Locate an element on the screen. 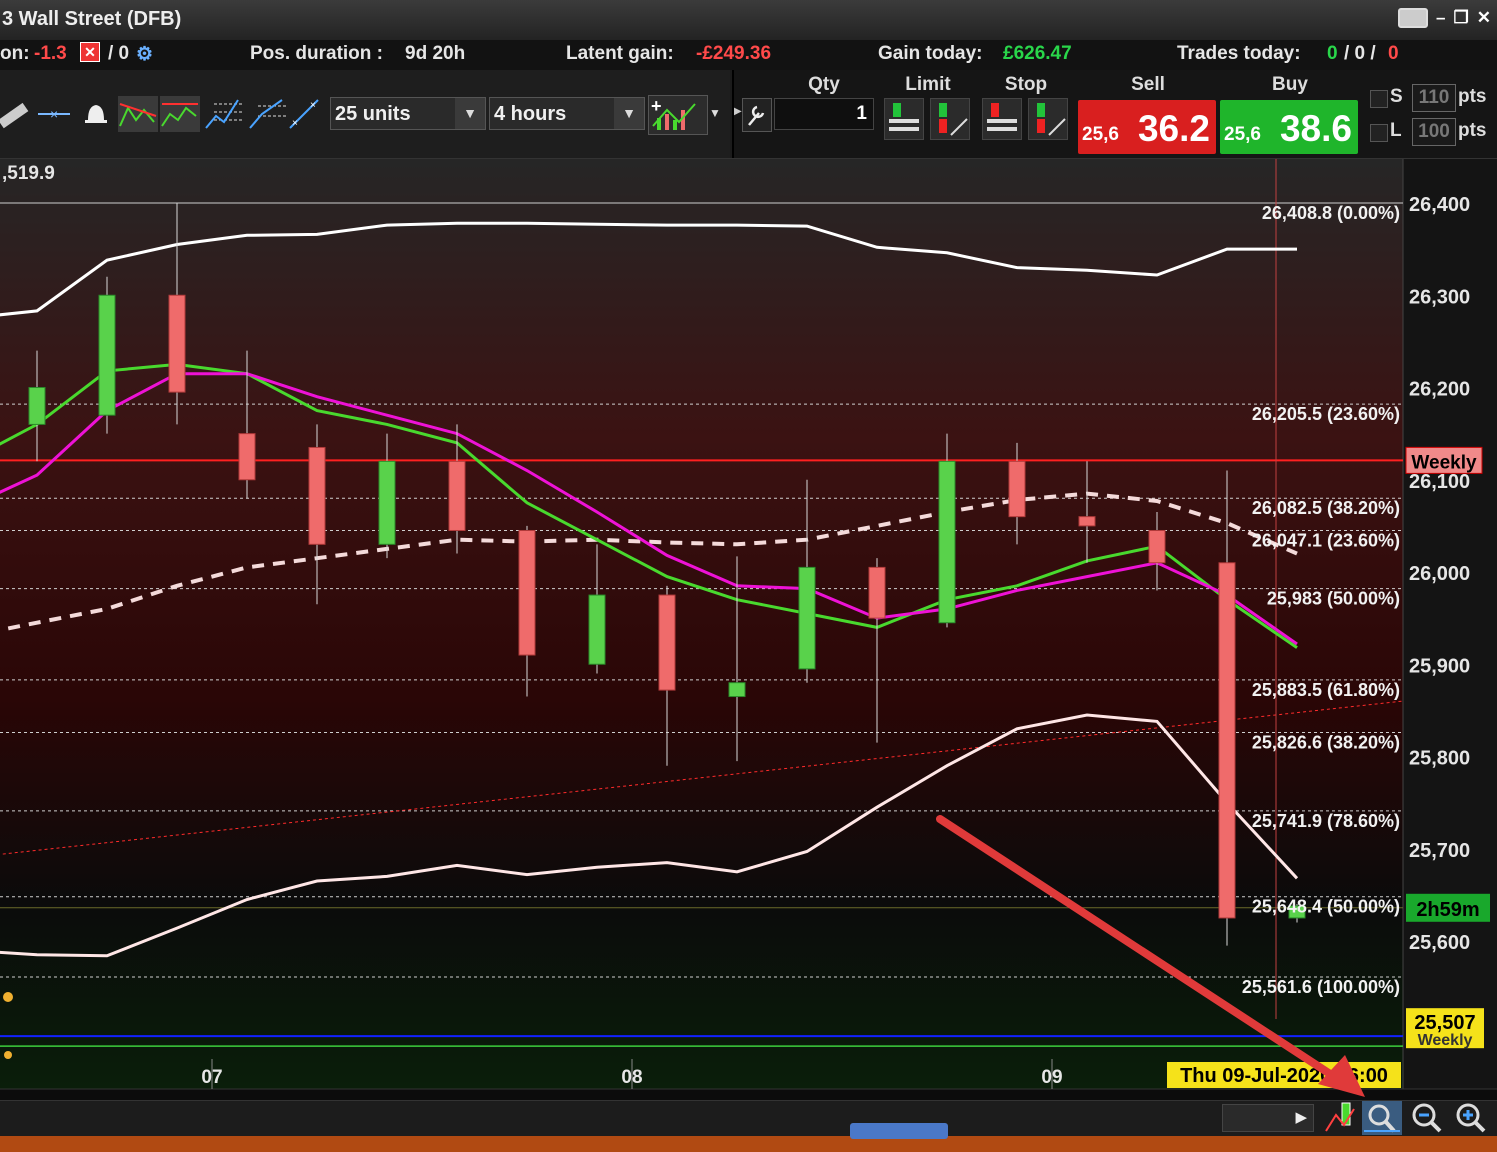  fib-label: 26,082.5 (38.20%) is located at coordinates (1326, 508).